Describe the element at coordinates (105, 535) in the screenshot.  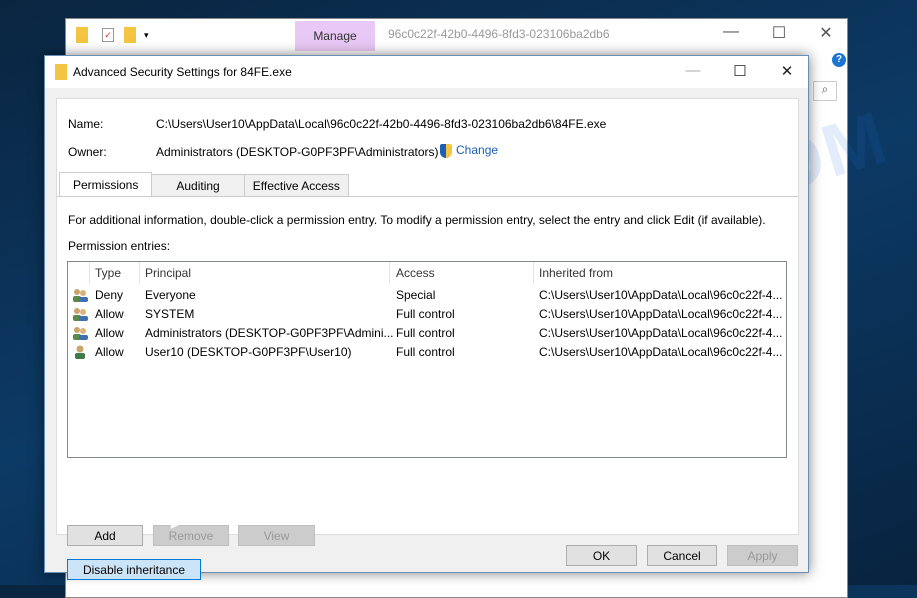
I see `add-button: Add` at that location.